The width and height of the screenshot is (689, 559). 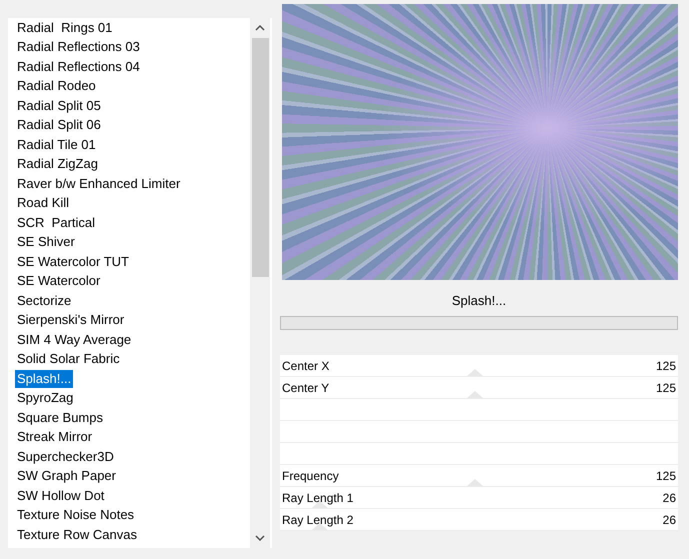 I want to click on filter-list-item: Texture Row Canvas, so click(x=77, y=535).